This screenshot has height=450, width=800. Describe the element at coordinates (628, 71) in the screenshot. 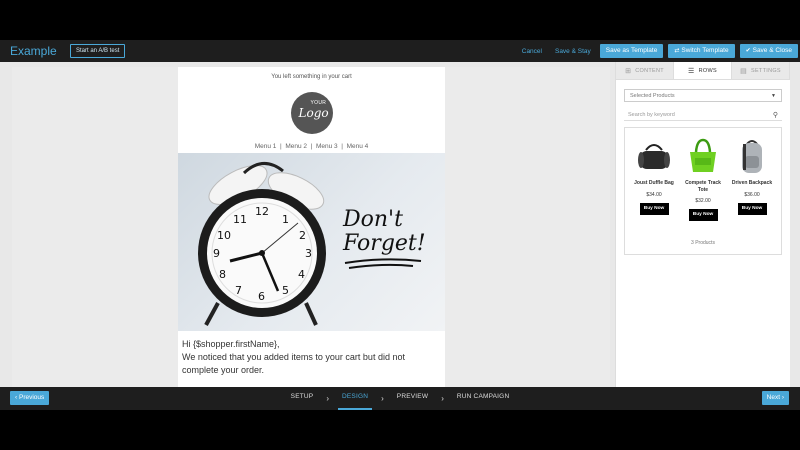

I see `grid-icon: ⊞` at that location.